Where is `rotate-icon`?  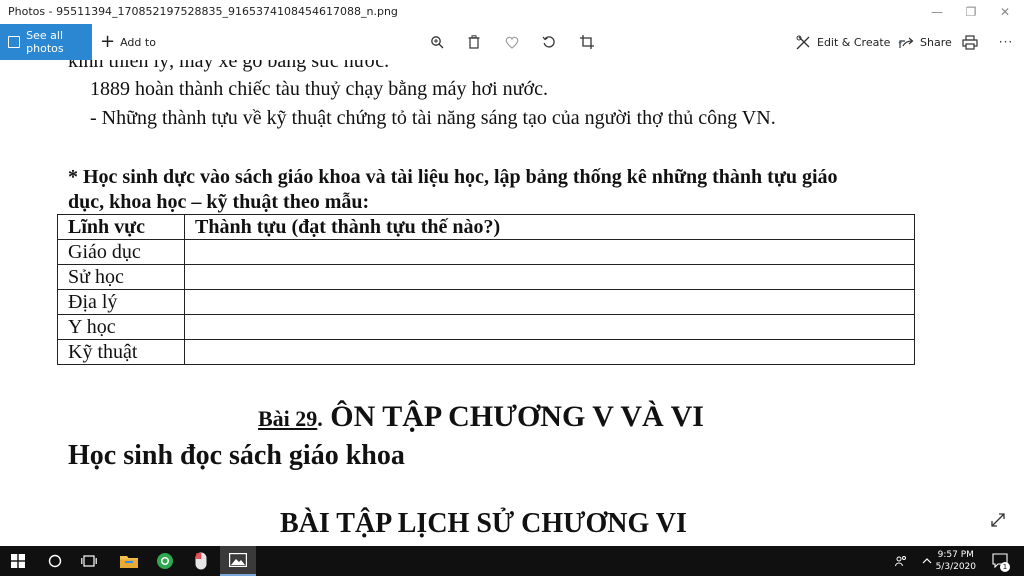
rotate-icon is located at coordinates (549, 42).